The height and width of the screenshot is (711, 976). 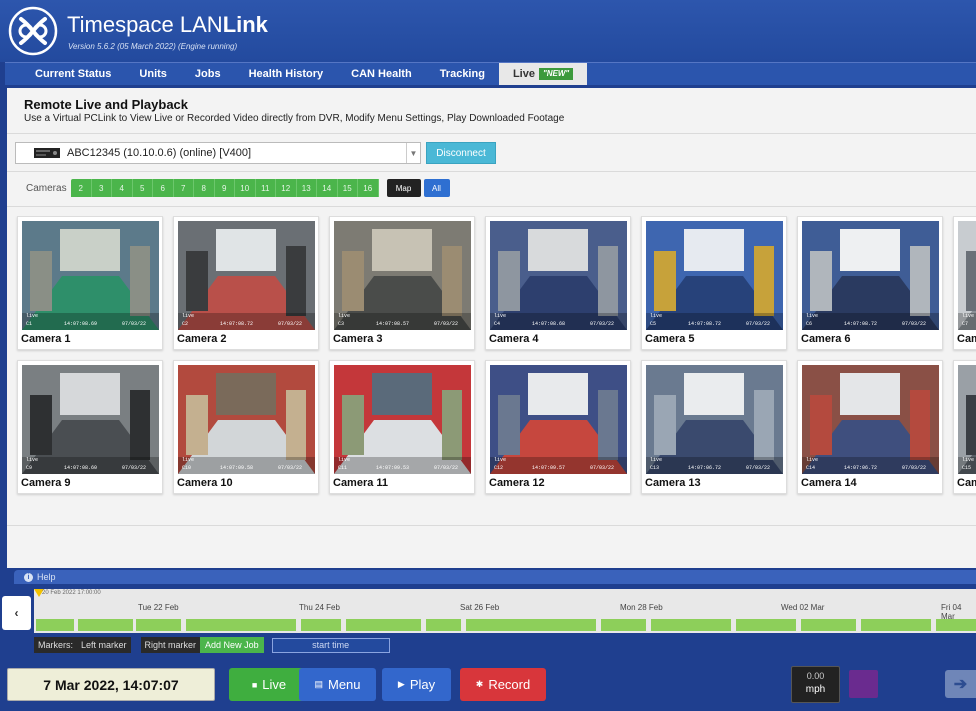 I want to click on camera-tile: live C15 Came, so click(x=964, y=427).